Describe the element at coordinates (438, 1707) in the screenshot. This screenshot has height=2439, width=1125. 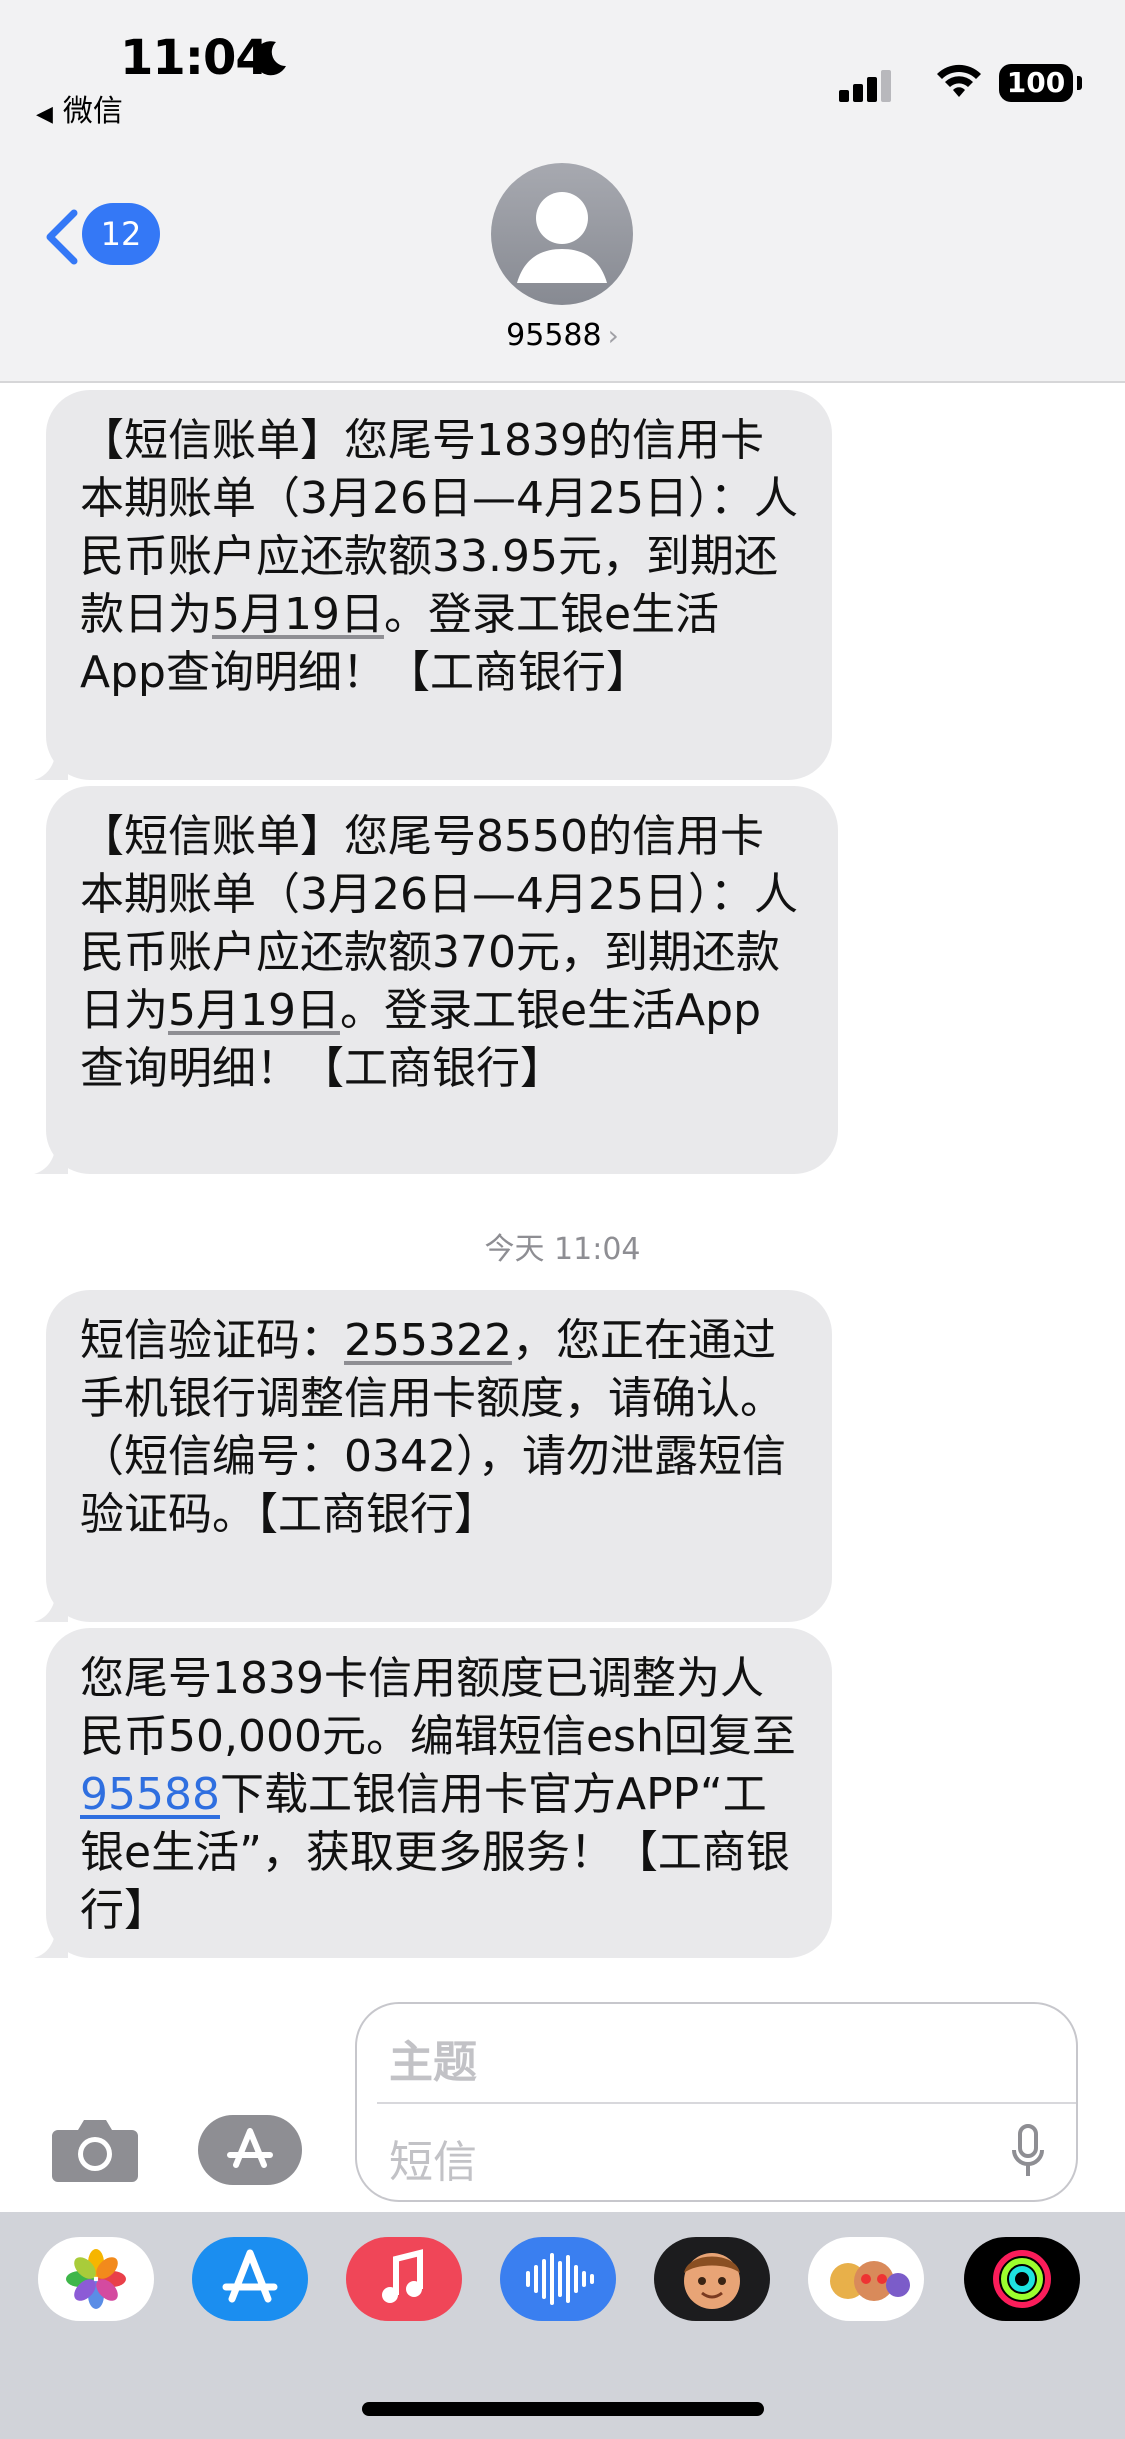
I see `message-text: 您尾号1839卡信用额度已调整为人民币50,000元。编辑短信esh回复至` at that location.